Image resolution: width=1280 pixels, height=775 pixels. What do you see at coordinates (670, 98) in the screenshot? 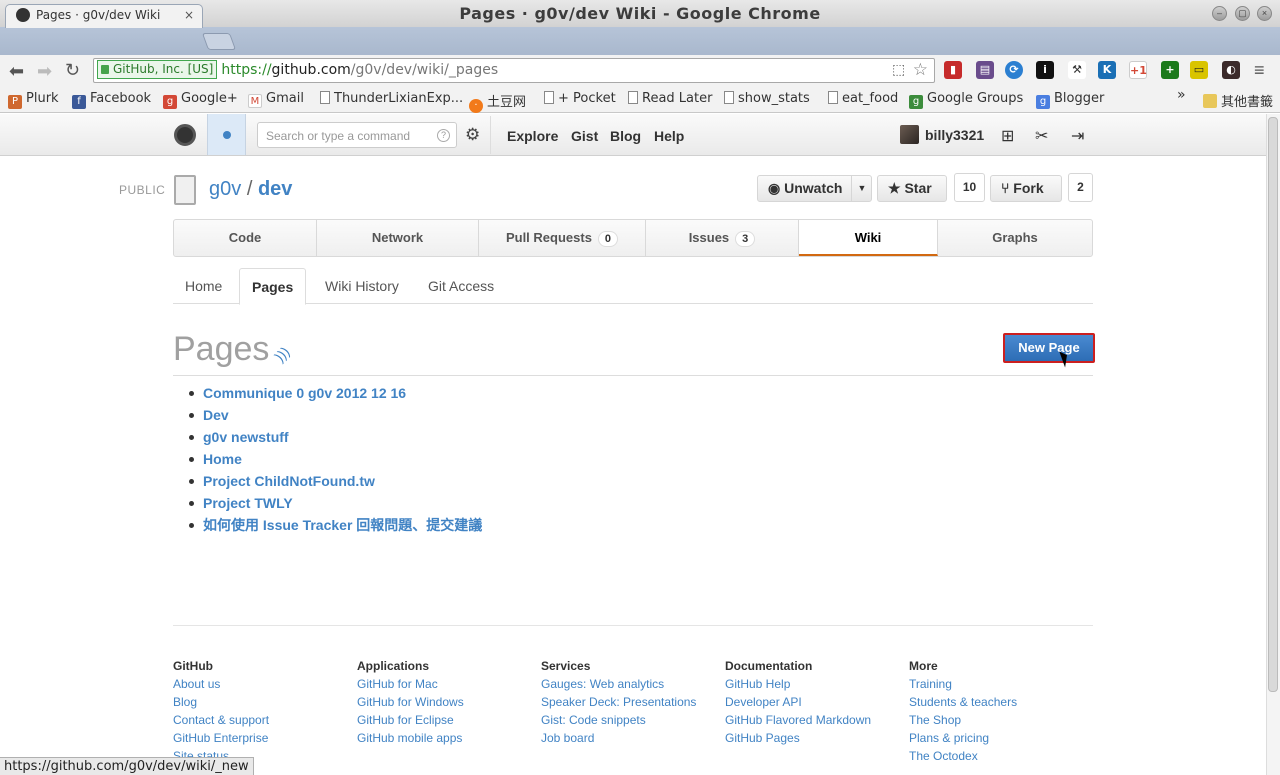
I see `bookmark-read-later: Read Later` at bounding box center [670, 98].